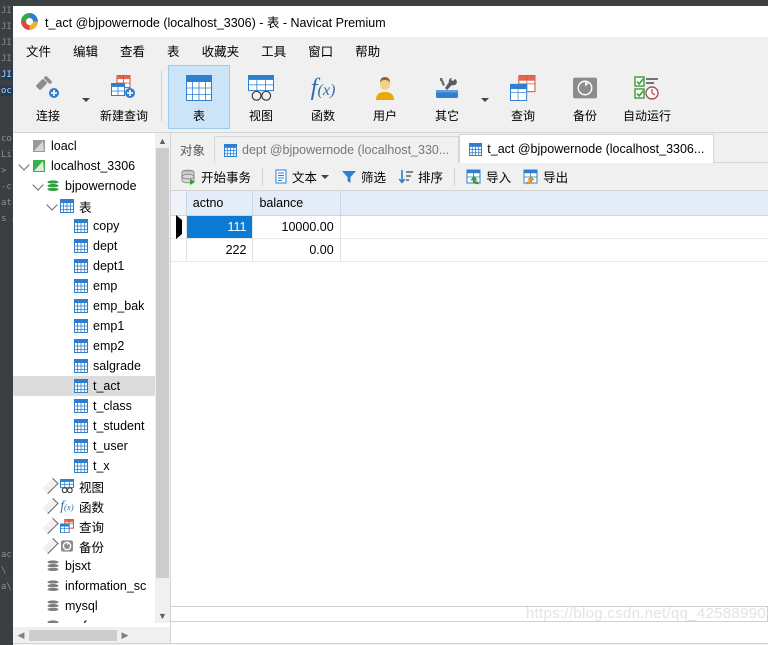  I want to click on user-icon, so click(385, 88).